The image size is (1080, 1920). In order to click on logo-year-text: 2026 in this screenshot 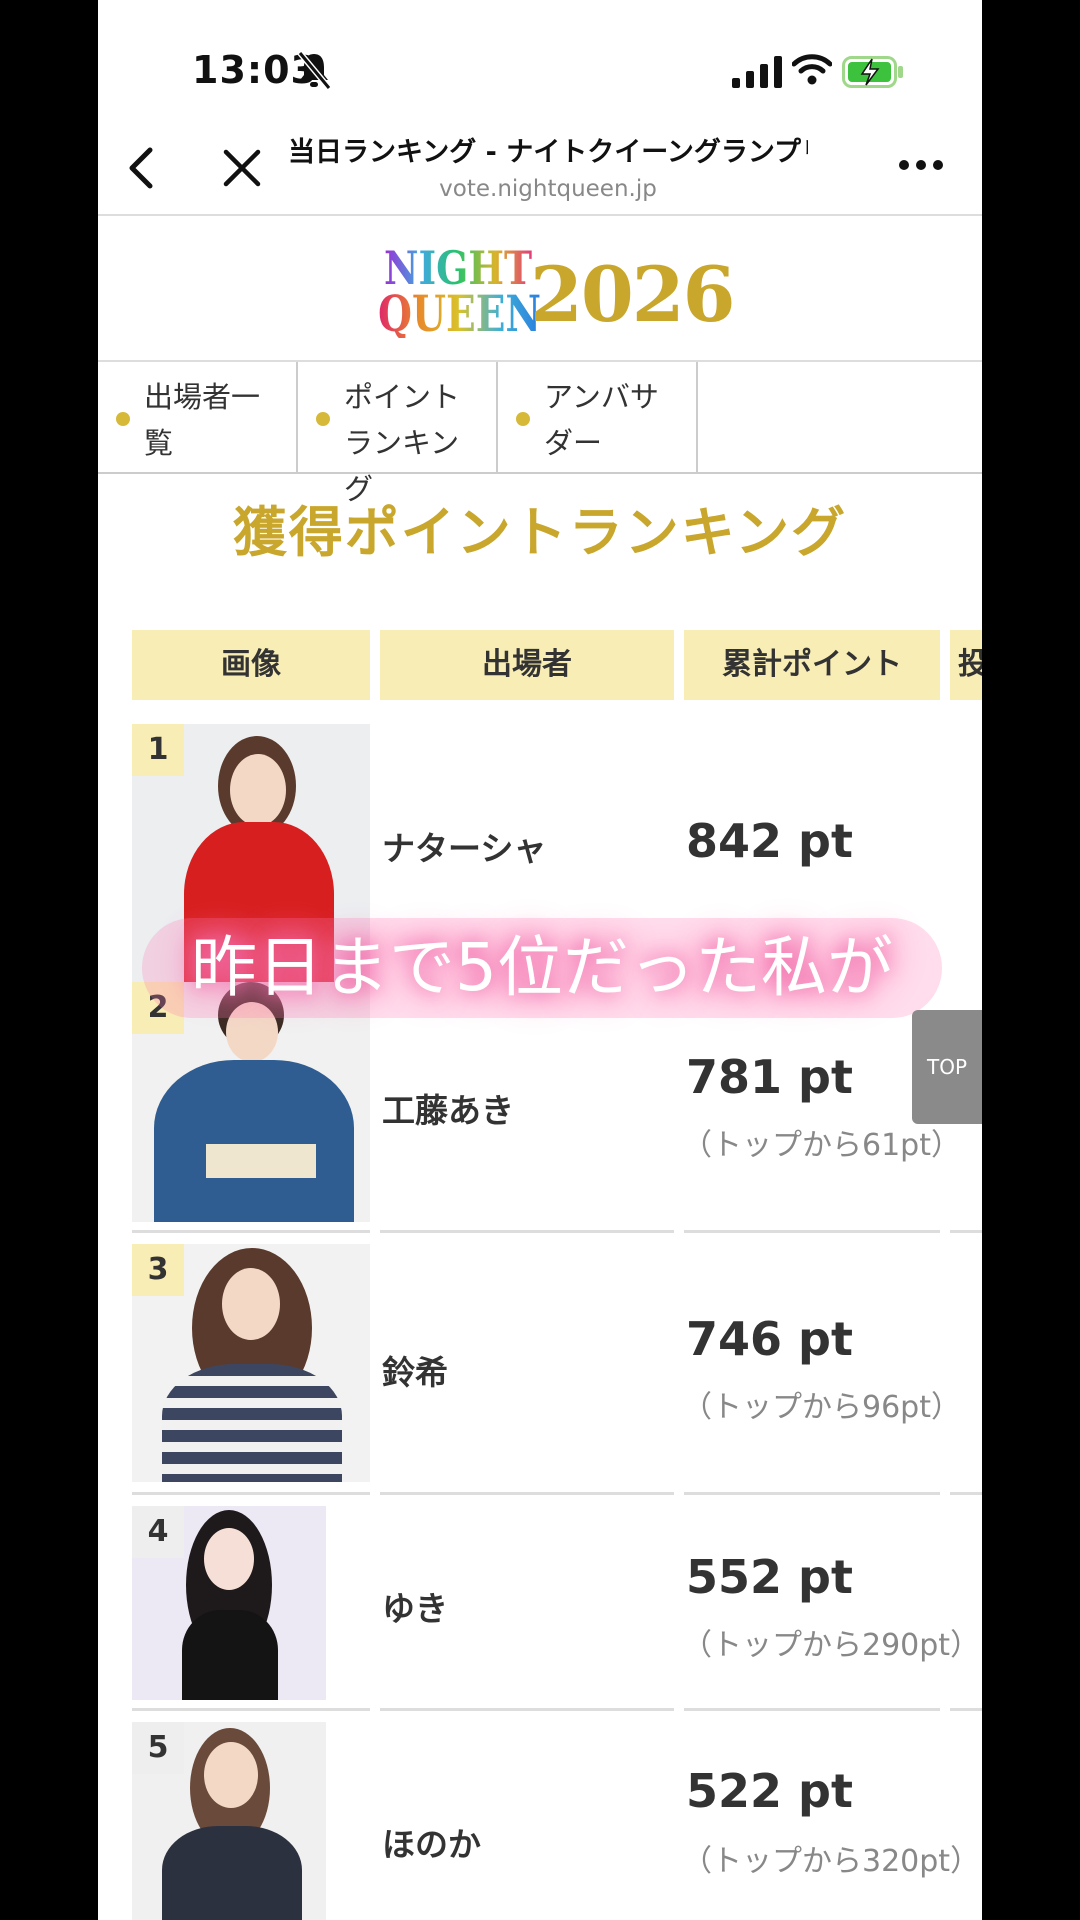, I will do `click(633, 294)`.